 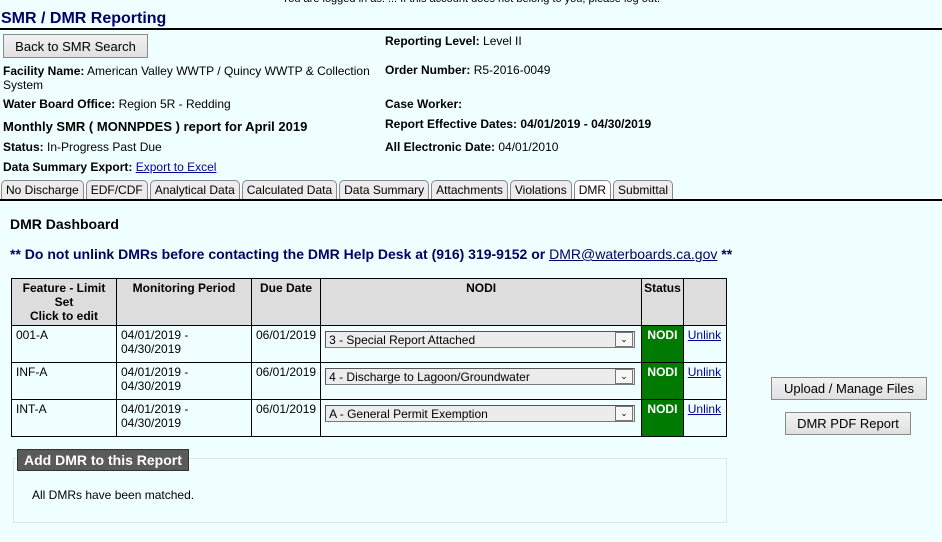 I want to click on feature-cell: INT-A, so click(x=64, y=418).